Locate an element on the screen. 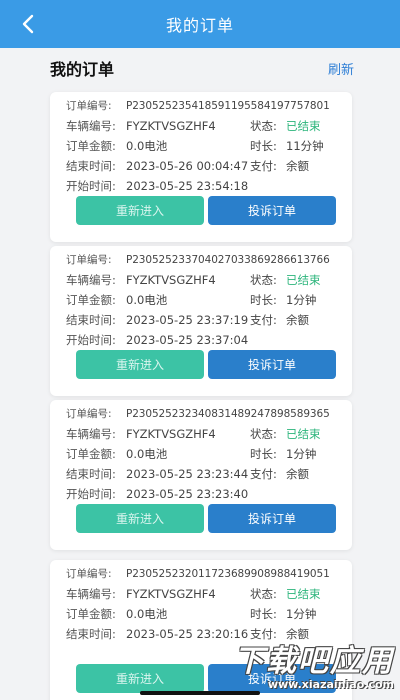 The height and width of the screenshot is (700, 400). duration-row: 时长: 11分钟 is located at coordinates (287, 146).